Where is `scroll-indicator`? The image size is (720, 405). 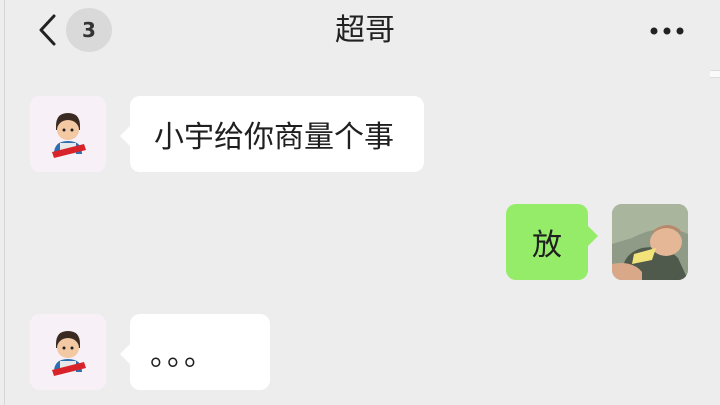 scroll-indicator is located at coordinates (715, 74).